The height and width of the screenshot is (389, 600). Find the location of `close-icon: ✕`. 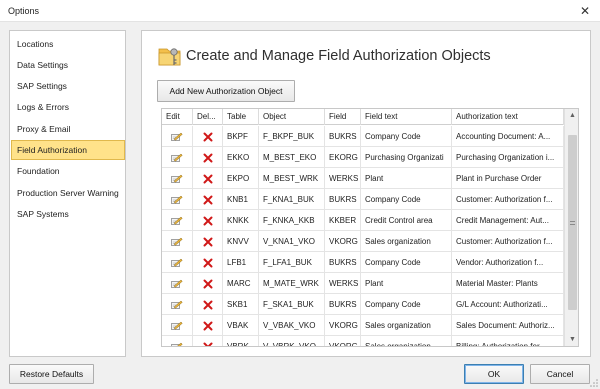

close-icon: ✕ is located at coordinates (585, 11).